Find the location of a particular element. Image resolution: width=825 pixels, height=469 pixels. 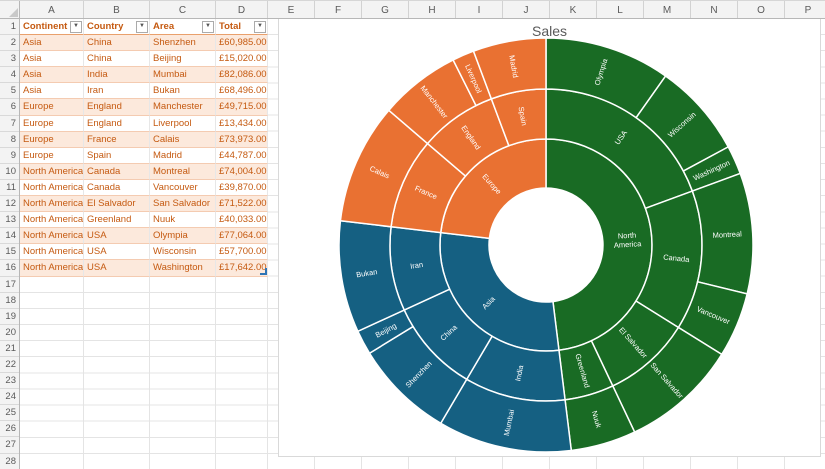

select-all-corner is located at coordinates (10, 10).